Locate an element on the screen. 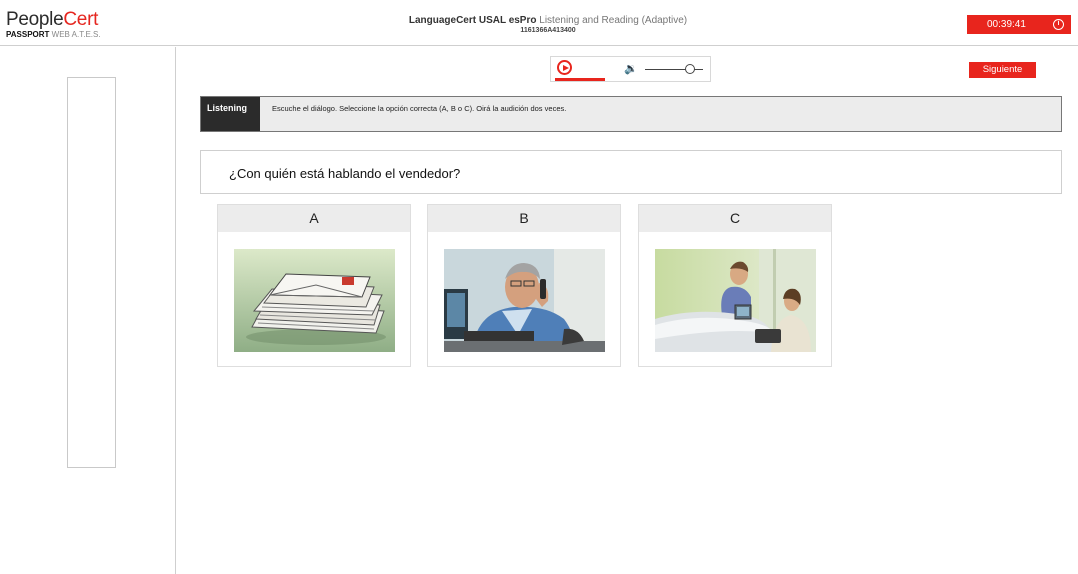 The image size is (1078, 574). play-icon is located at coordinates (564, 67).